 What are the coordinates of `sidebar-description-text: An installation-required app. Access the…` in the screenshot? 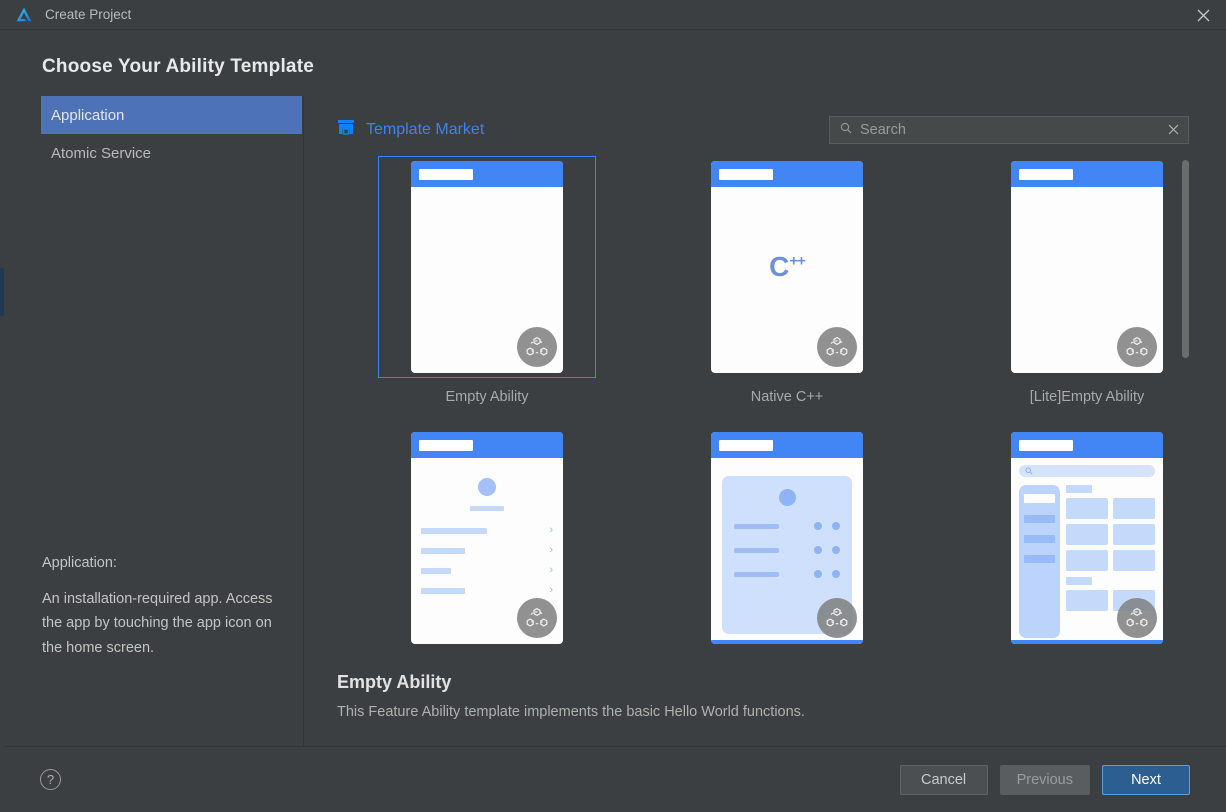 It's located at (157, 623).